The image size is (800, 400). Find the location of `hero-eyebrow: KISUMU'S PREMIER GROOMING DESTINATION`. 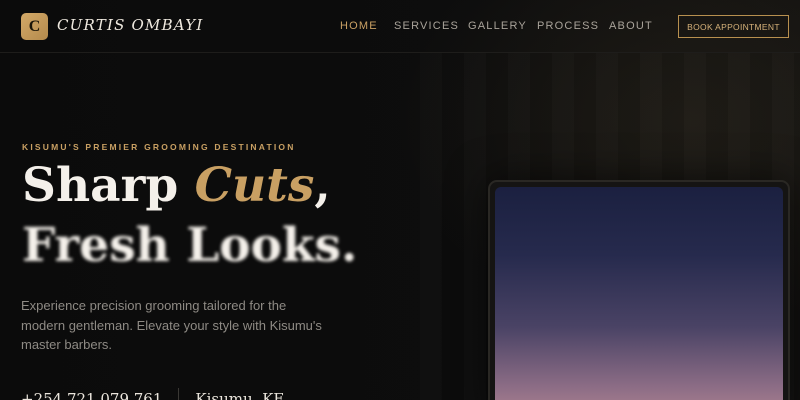

hero-eyebrow: KISUMU'S PREMIER GROOMING DESTINATION is located at coordinates (159, 147).